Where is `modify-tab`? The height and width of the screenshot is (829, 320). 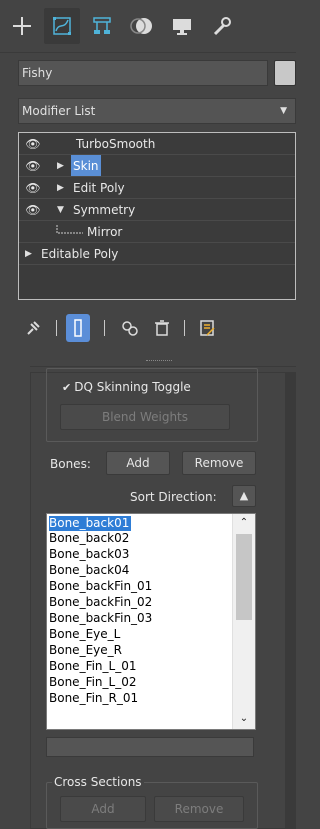 modify-tab is located at coordinates (62, 26).